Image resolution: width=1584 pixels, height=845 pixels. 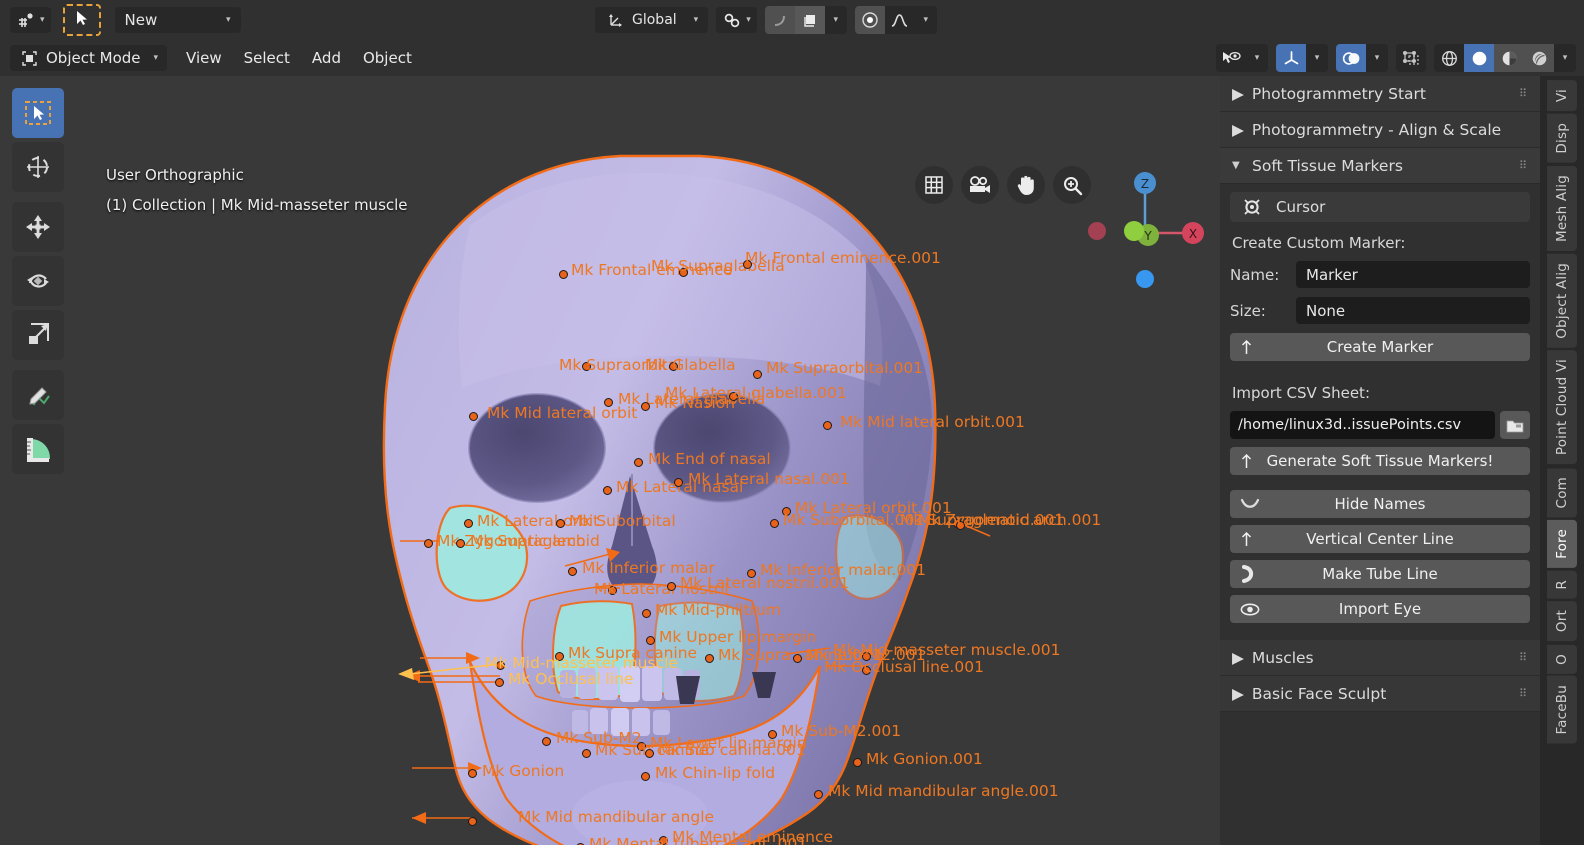 I want to click on object-mode-dropdown: Object Mode ▾, so click(x=89, y=58).